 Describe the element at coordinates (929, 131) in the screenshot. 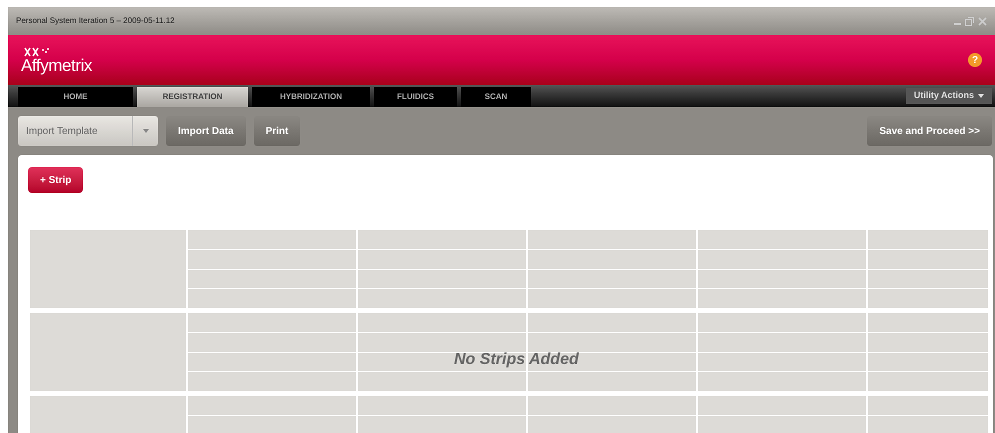

I see `save-and-proceed-button: Save and Proceed >>` at that location.